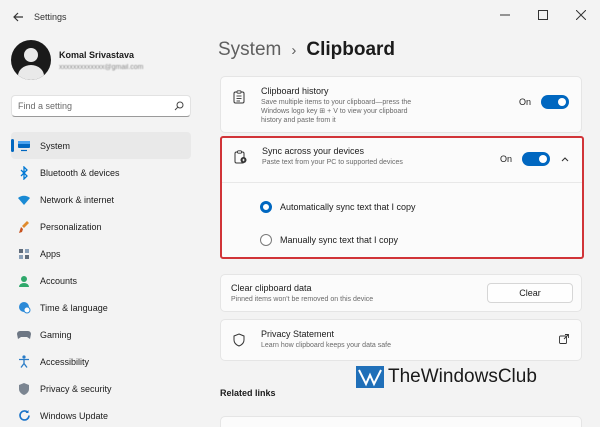 The image size is (600, 427). What do you see at coordinates (80, 172) in the screenshot?
I see `sidebar-item-label: Bluetooth & devices` at bounding box center [80, 172].